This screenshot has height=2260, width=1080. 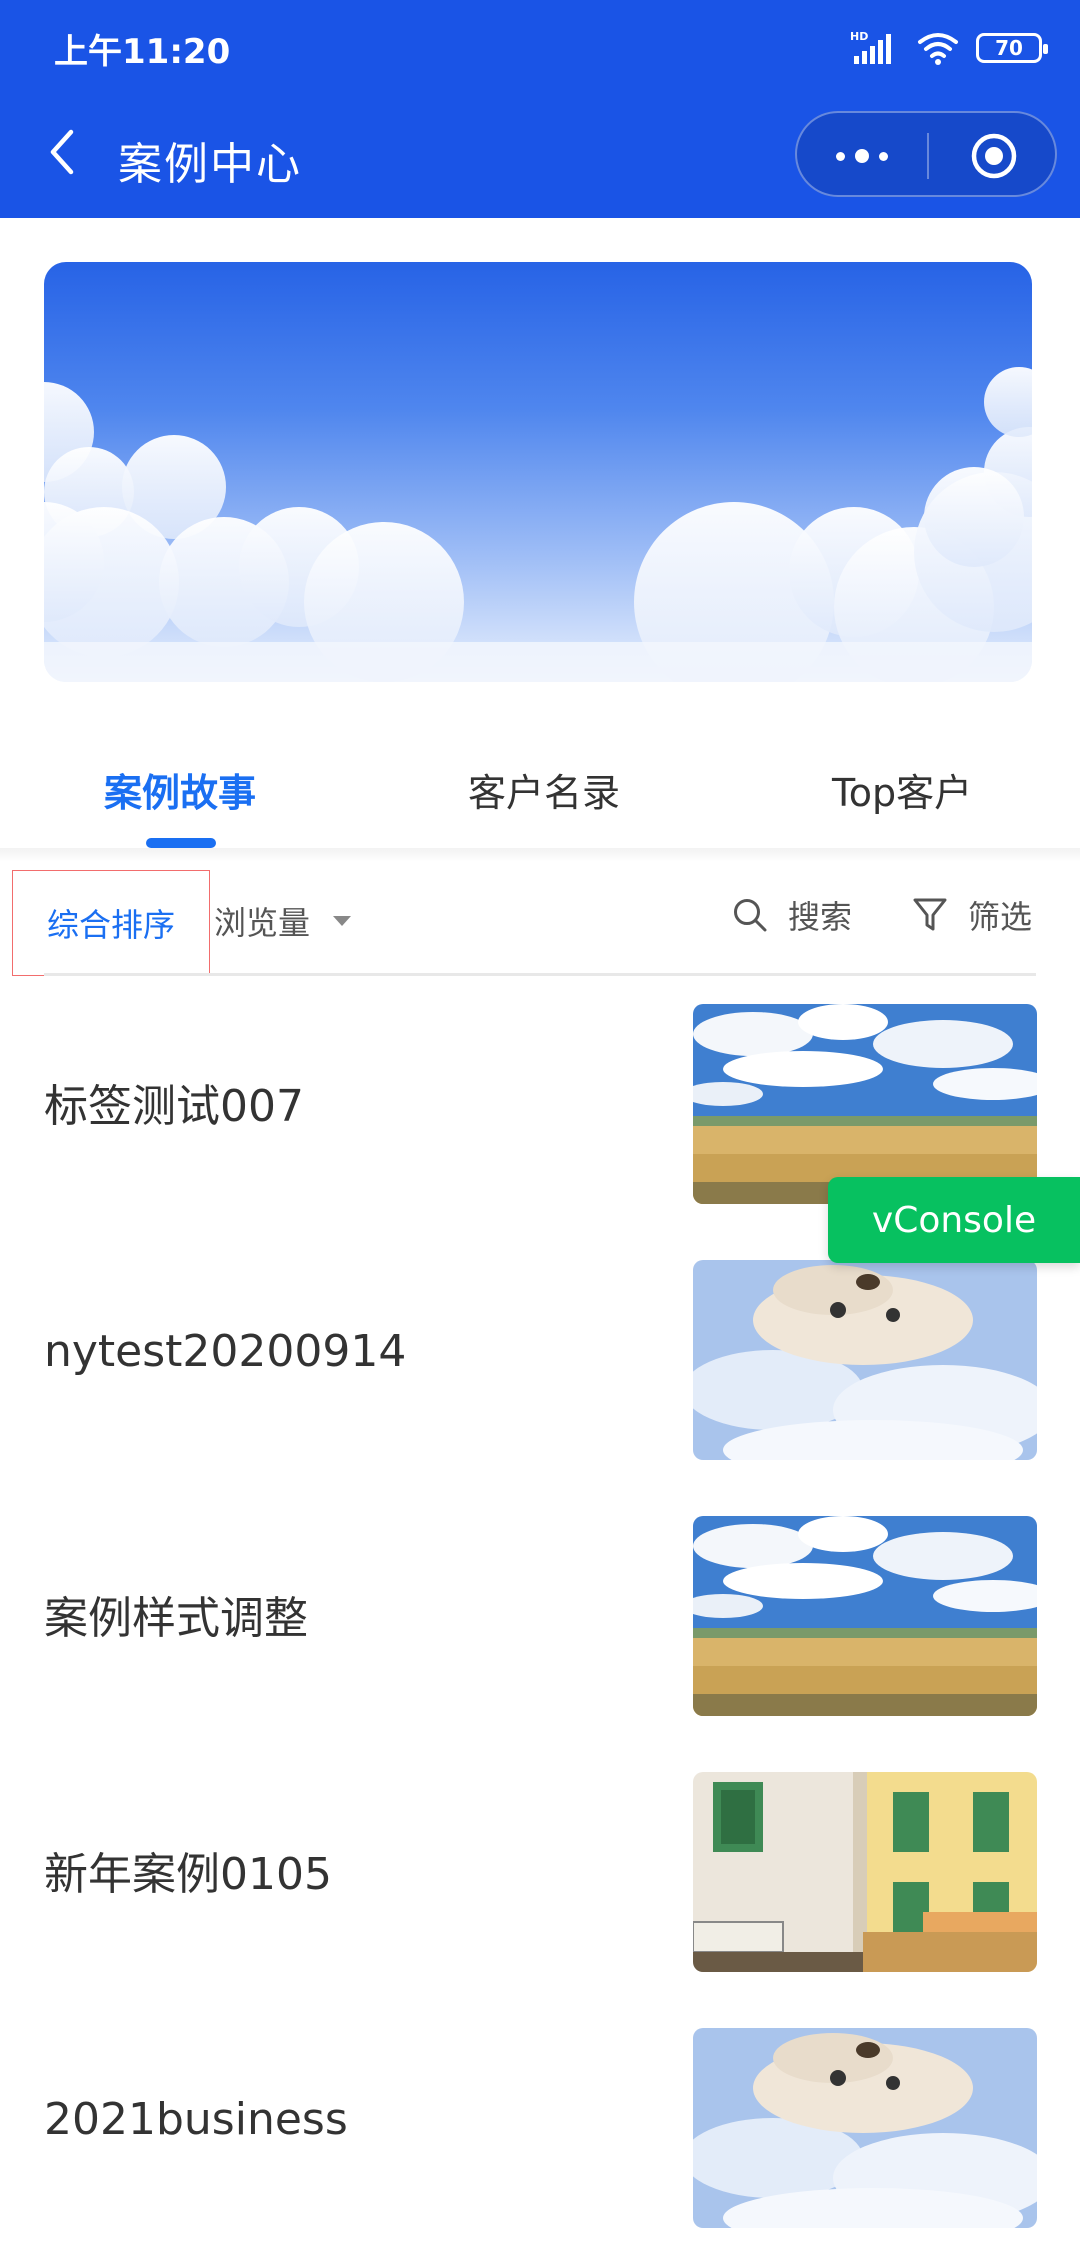 What do you see at coordinates (875, 48) in the screenshot?
I see `signal-icon: HD` at bounding box center [875, 48].